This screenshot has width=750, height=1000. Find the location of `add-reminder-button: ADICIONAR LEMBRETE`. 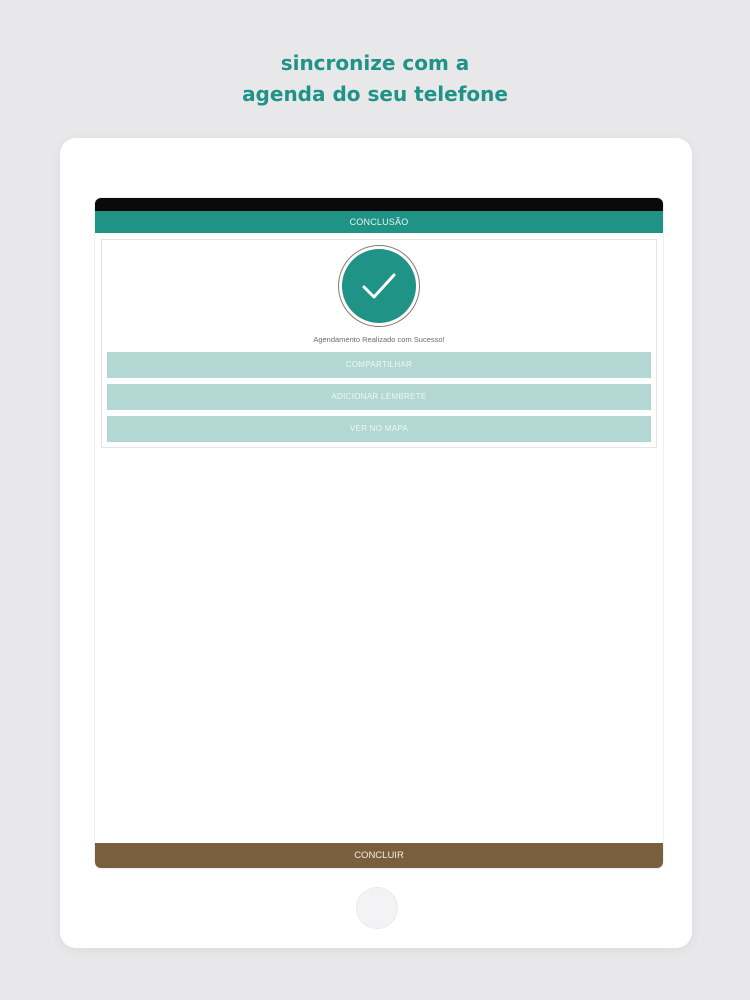

add-reminder-button: ADICIONAR LEMBRETE is located at coordinates (379, 397).